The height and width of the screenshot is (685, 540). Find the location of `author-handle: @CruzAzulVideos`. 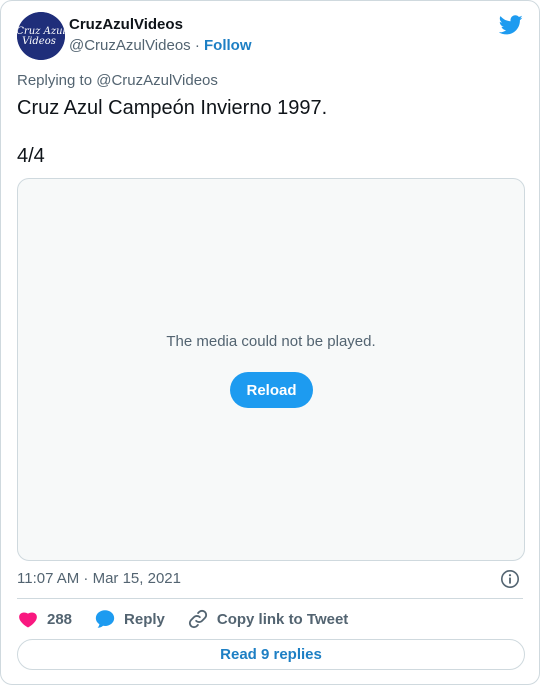

author-handle: @CruzAzulVideos is located at coordinates (130, 45).